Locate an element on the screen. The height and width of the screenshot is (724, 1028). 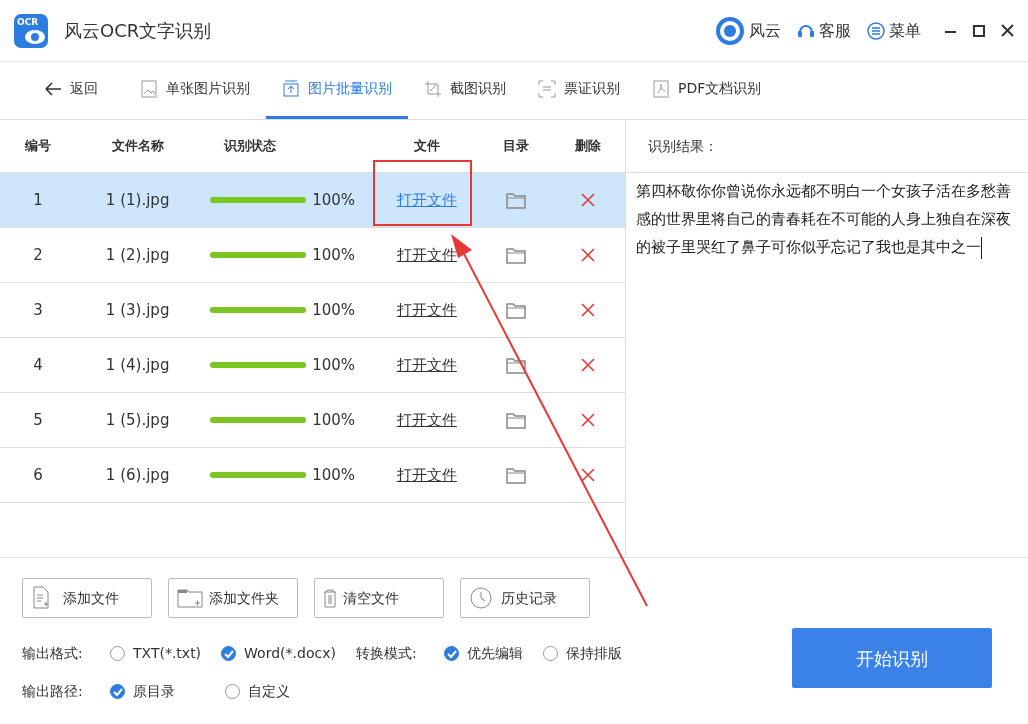
column-header: 文件名称 is located at coordinates (137, 146).